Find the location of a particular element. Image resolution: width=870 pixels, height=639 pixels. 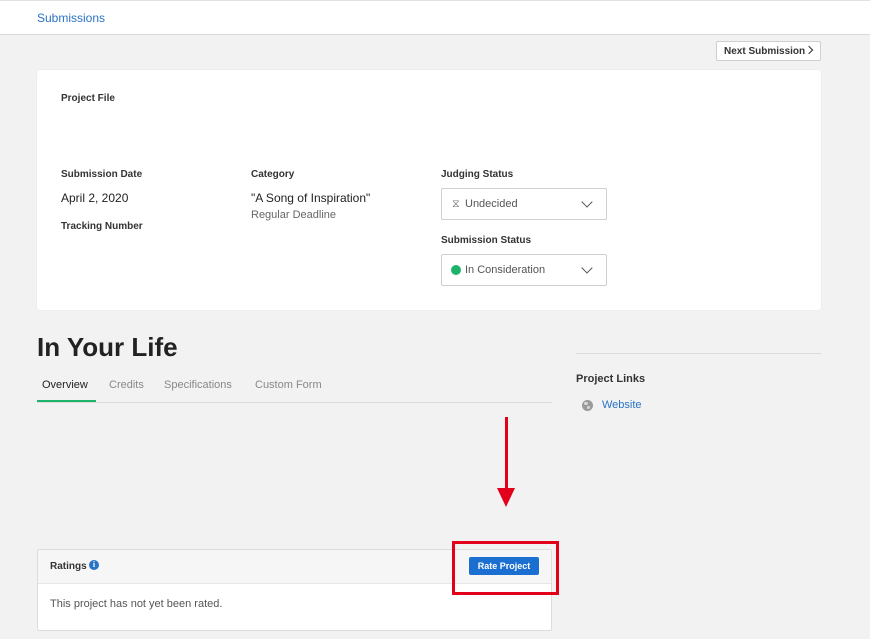

category-label: Category is located at coordinates (273, 174).